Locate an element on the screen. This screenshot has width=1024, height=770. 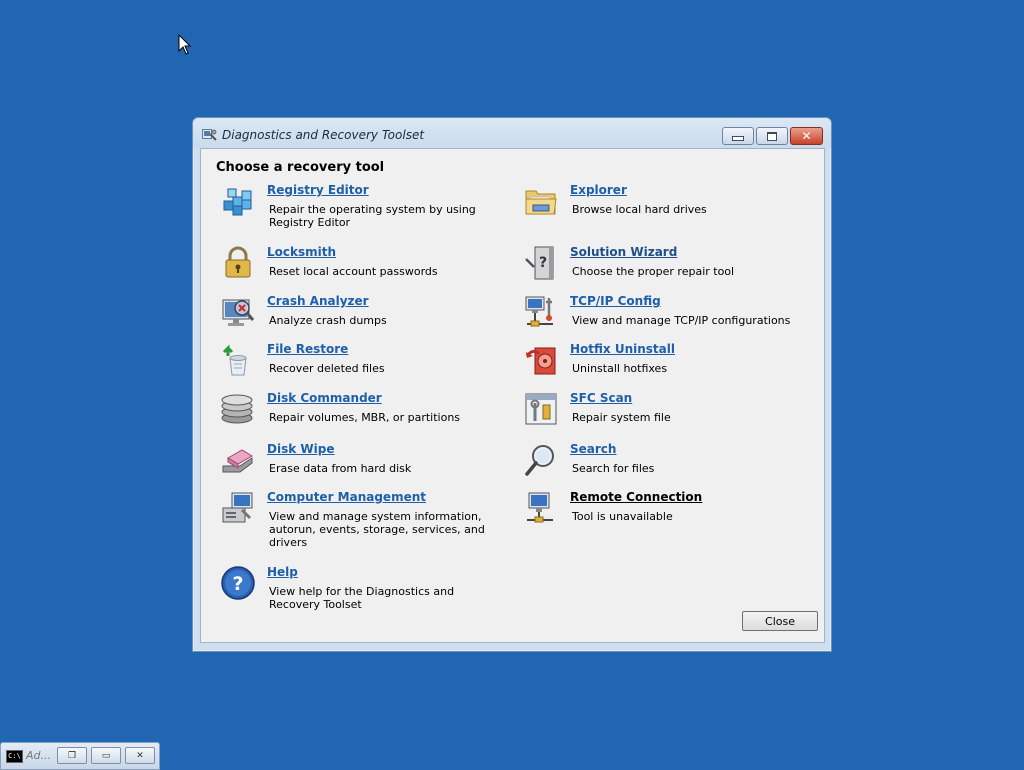
explorer-link: Explorer is located at coordinates (598, 190).